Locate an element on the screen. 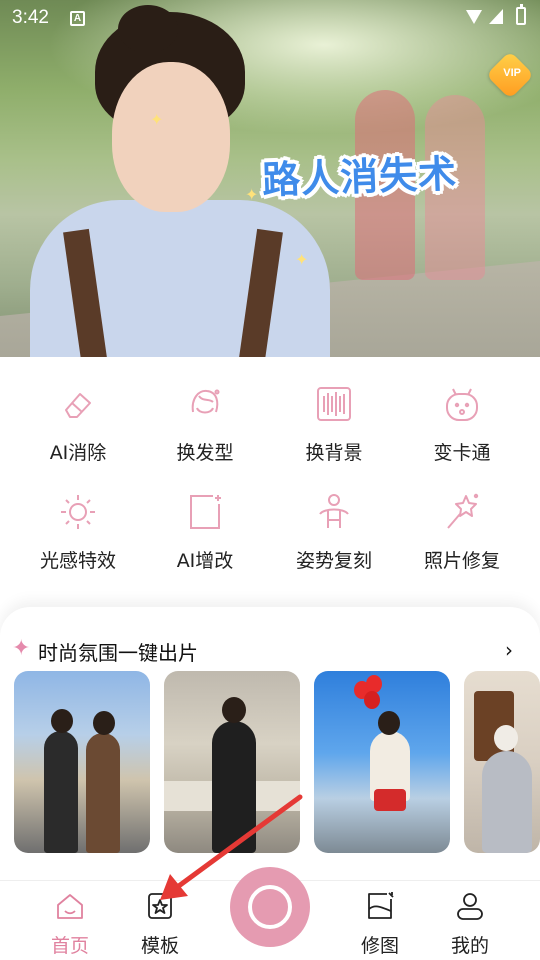  wifi-icon is located at coordinates (474, 17).